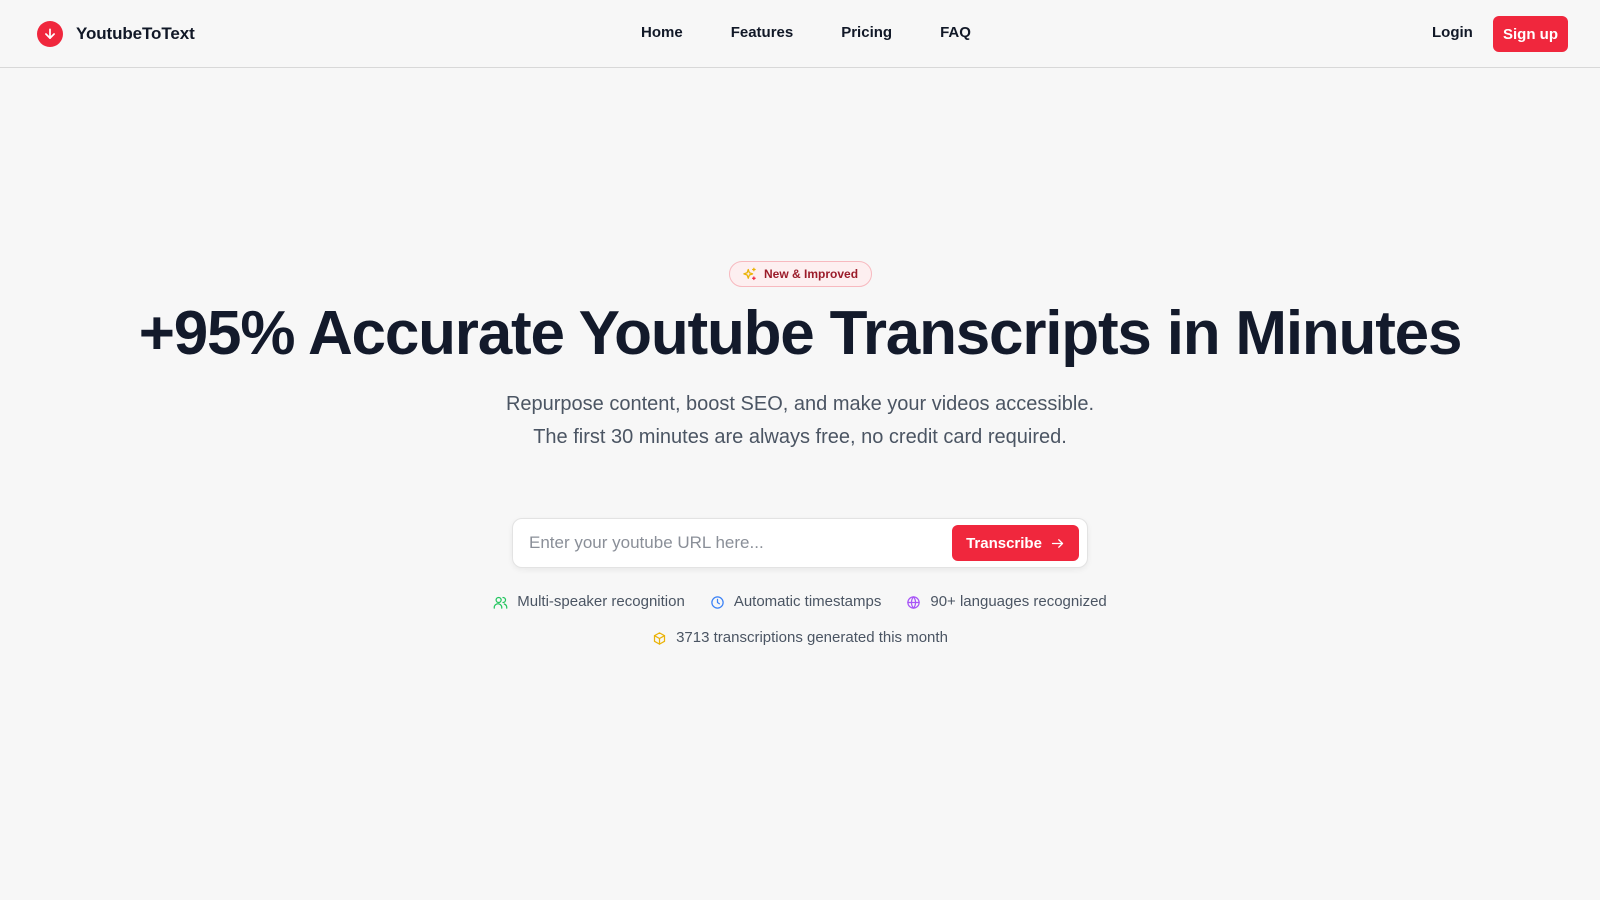 The height and width of the screenshot is (900, 1600). I want to click on feature-timestamps: Automatic timestamps, so click(796, 602).